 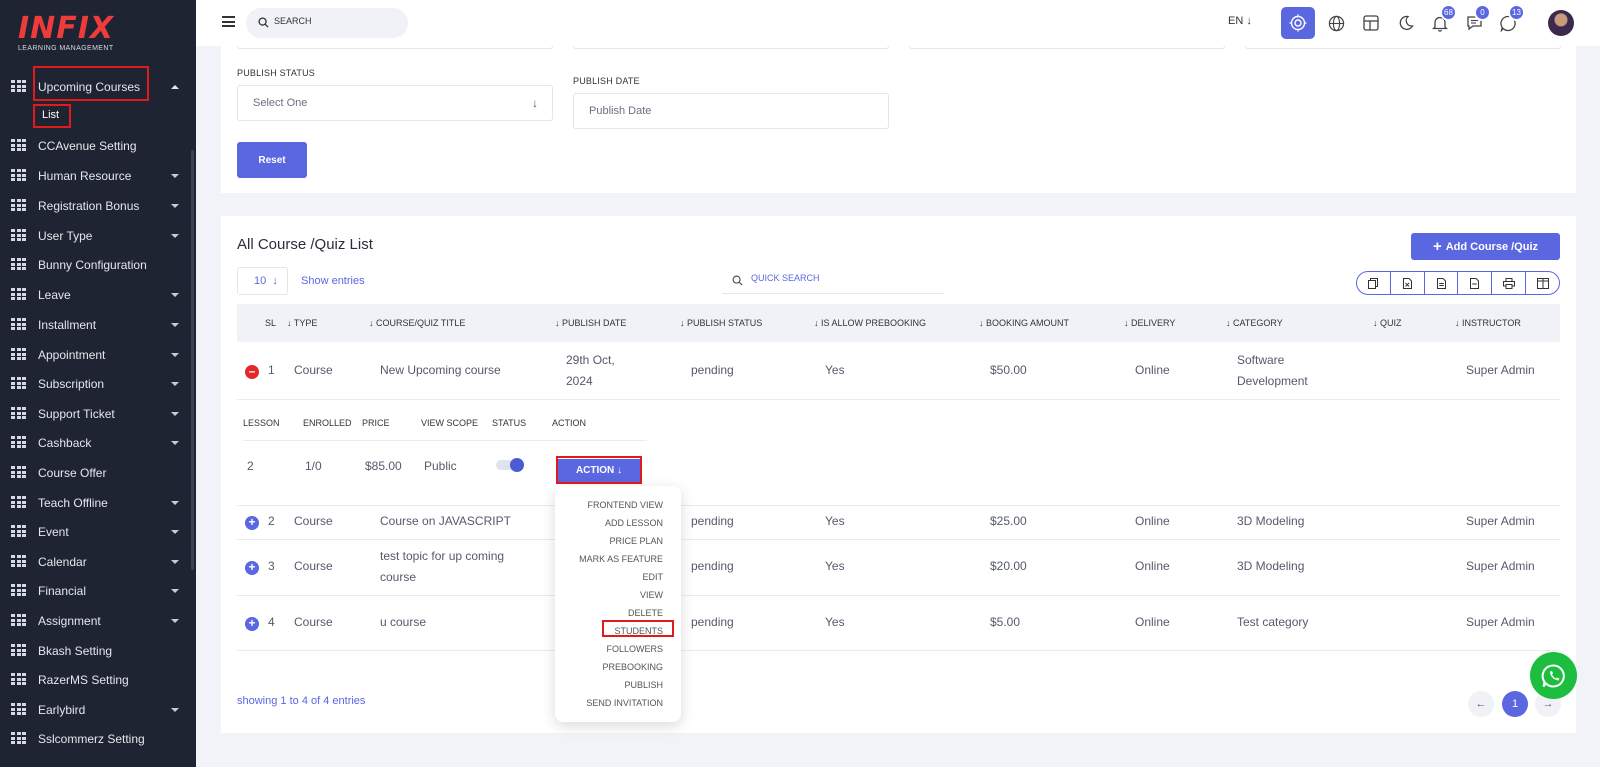 What do you see at coordinates (96, 295) in the screenshot?
I see `sidebar-item-leave: Leave` at bounding box center [96, 295].